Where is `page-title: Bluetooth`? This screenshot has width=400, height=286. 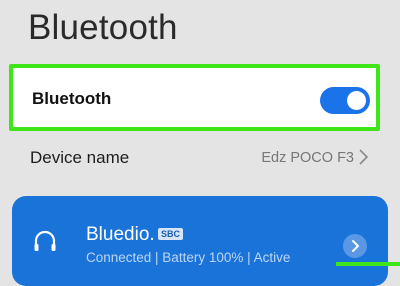
page-title: Bluetooth is located at coordinates (103, 27).